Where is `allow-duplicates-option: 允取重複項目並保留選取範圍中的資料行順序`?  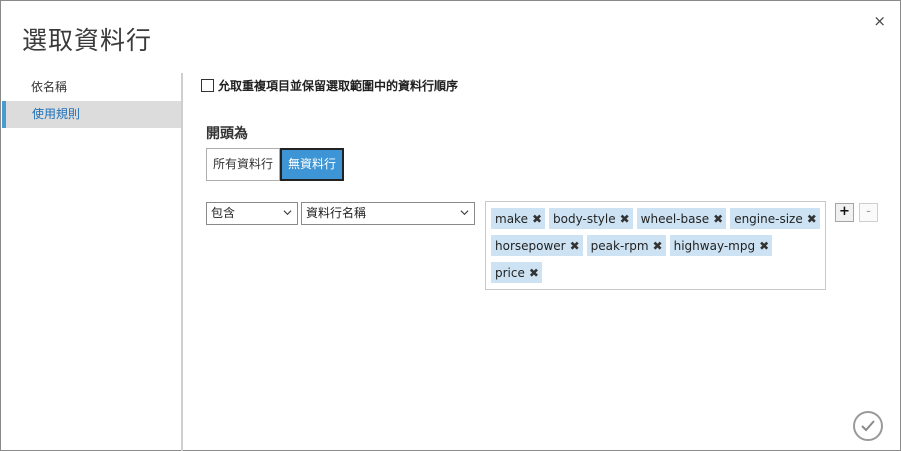
allow-duplicates-option: 允取重複項目並保留選取範圍中的資料行順序 is located at coordinates (329, 85).